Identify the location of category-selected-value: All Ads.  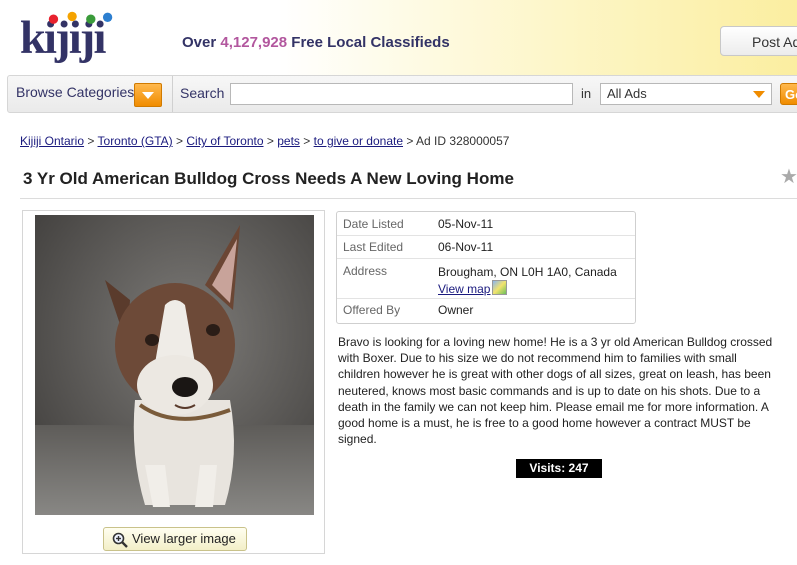
(627, 93).